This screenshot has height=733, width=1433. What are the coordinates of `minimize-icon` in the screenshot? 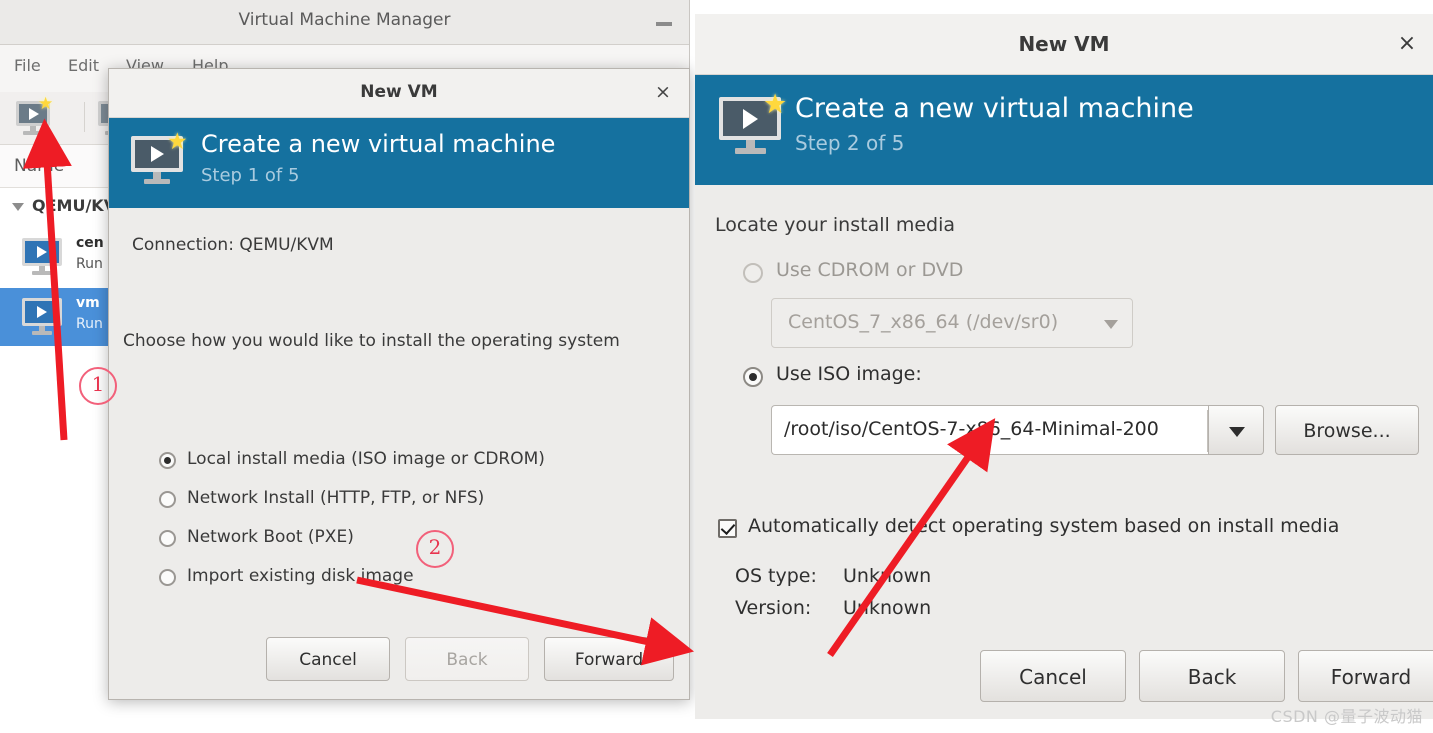 It's located at (664, 24).